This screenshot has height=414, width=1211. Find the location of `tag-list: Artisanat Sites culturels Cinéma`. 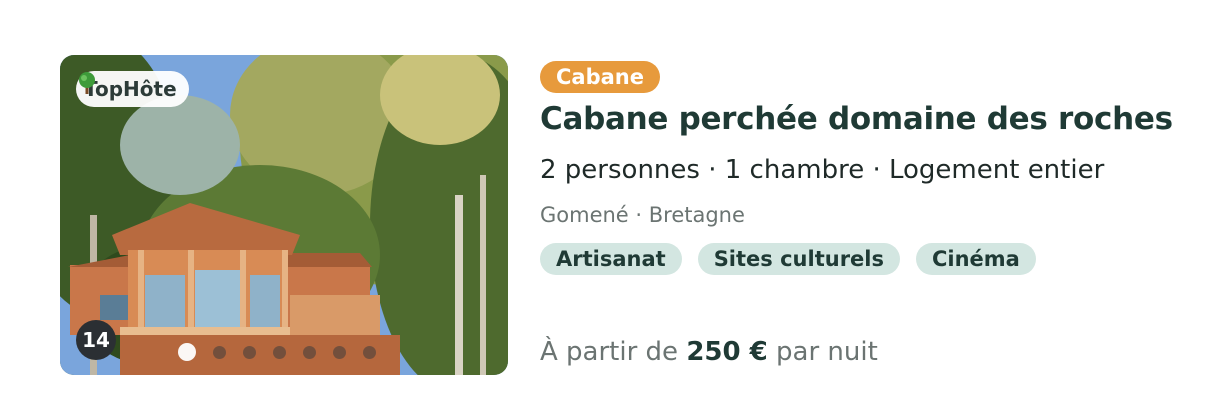

tag-list: Artisanat Sites culturels Cinéma is located at coordinates (860, 259).